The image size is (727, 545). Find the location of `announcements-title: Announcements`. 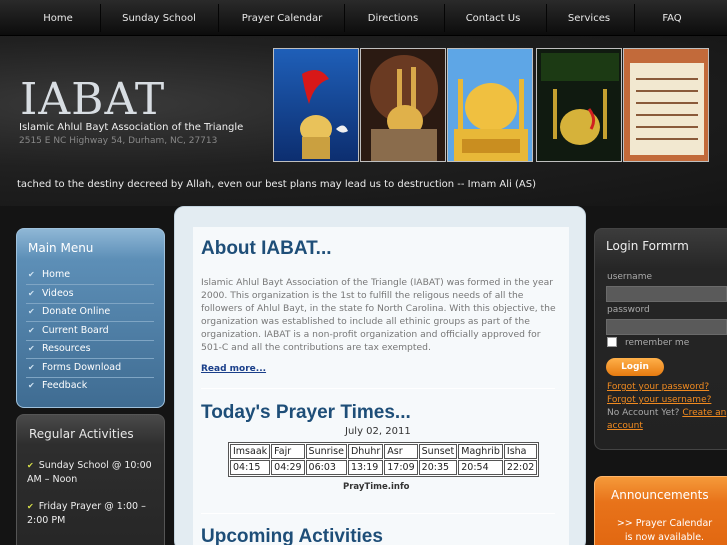

announcements-title: Announcements is located at coordinates (660, 495).